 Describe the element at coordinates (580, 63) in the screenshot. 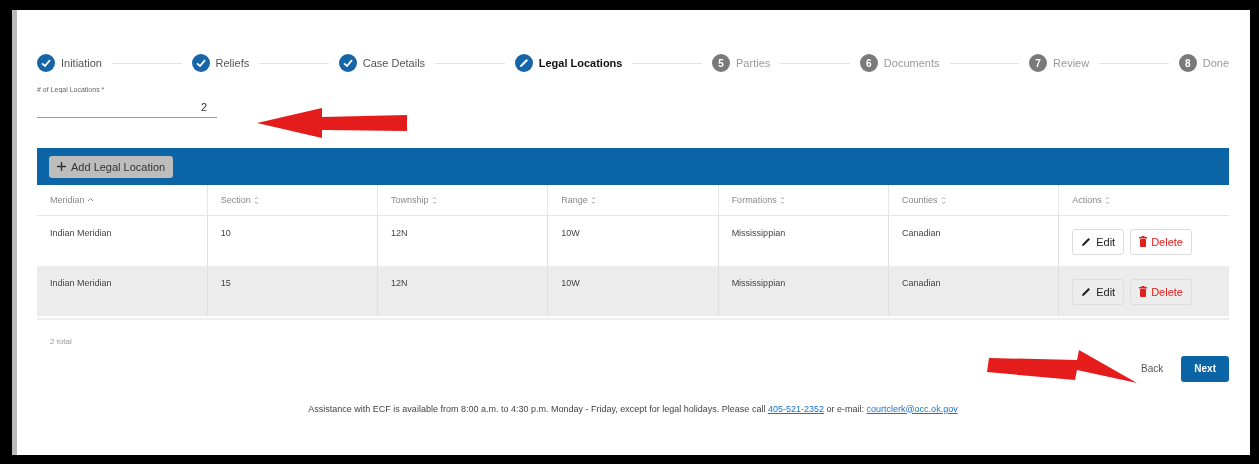

I see `step-label: Legal Locations` at that location.